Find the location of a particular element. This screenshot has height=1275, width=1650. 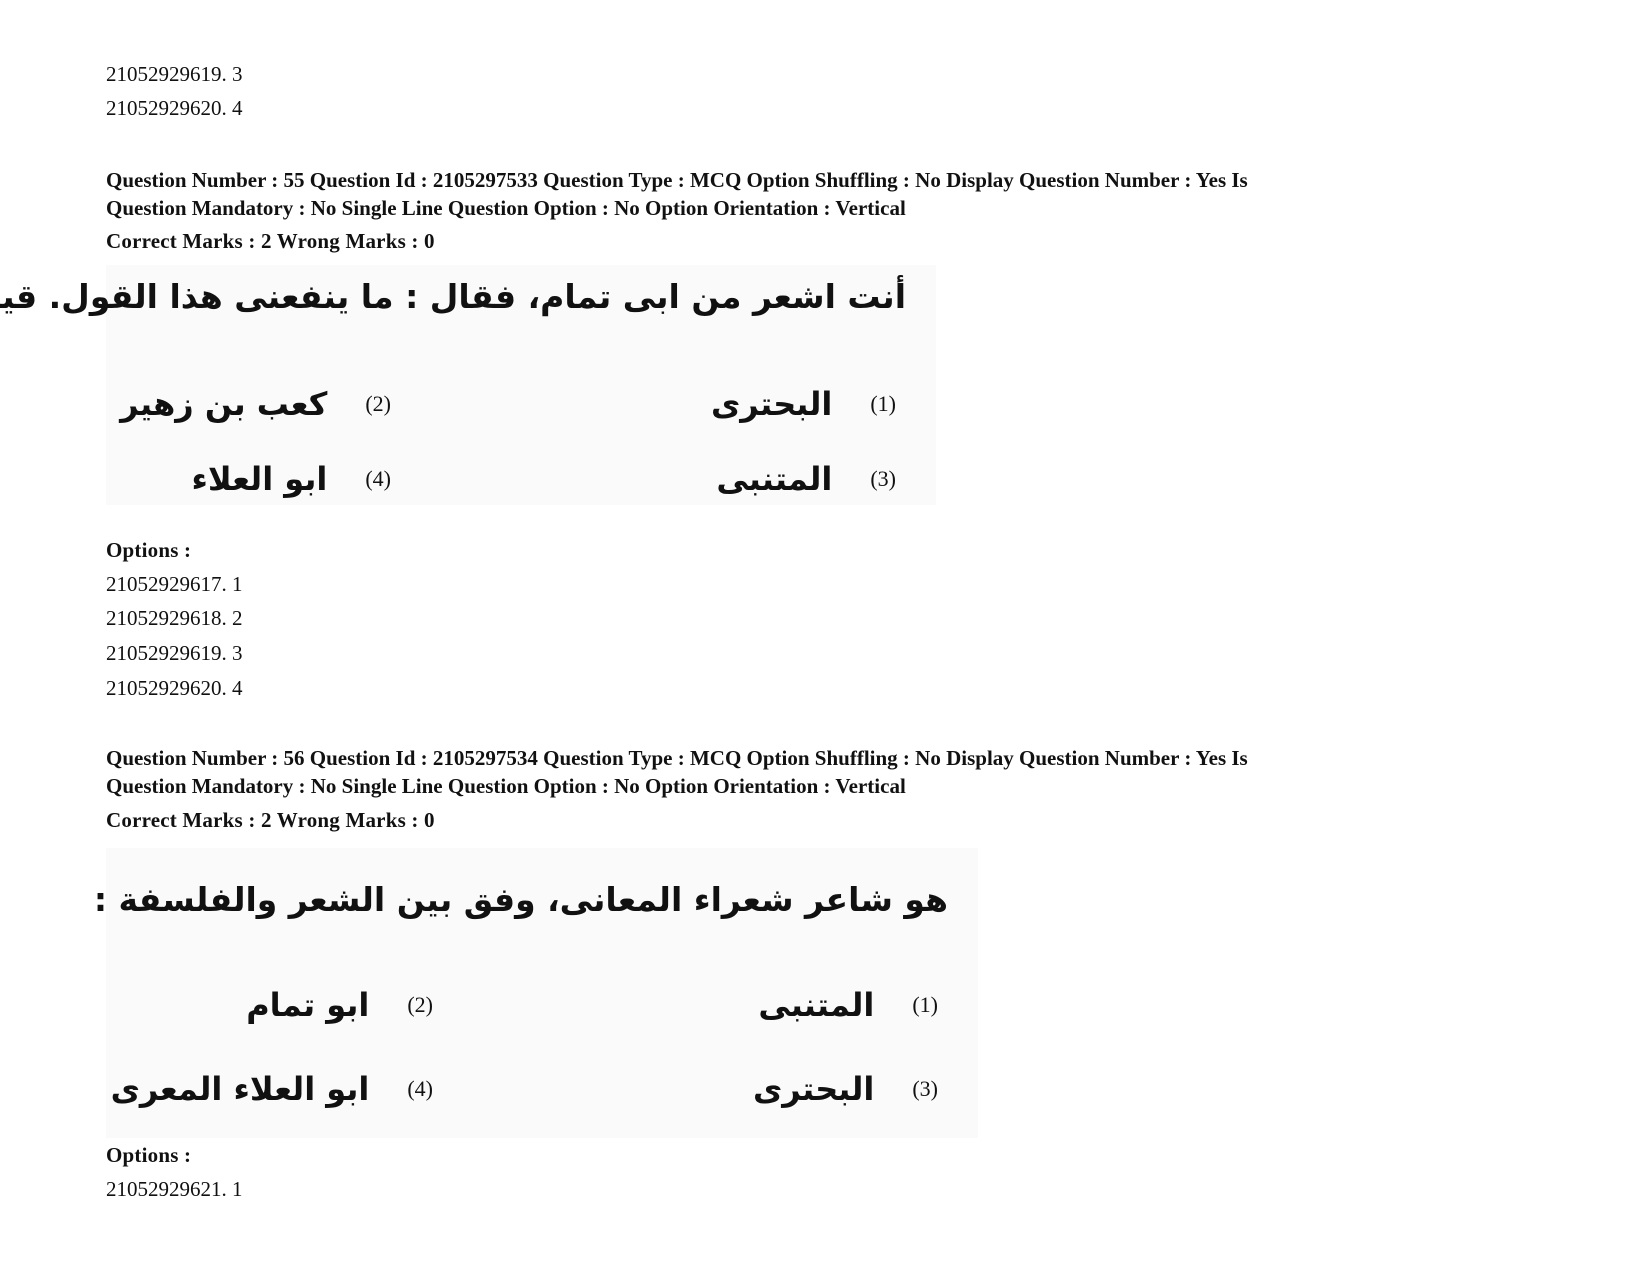

option-line: 21052929621. 1 is located at coordinates (174, 1189).